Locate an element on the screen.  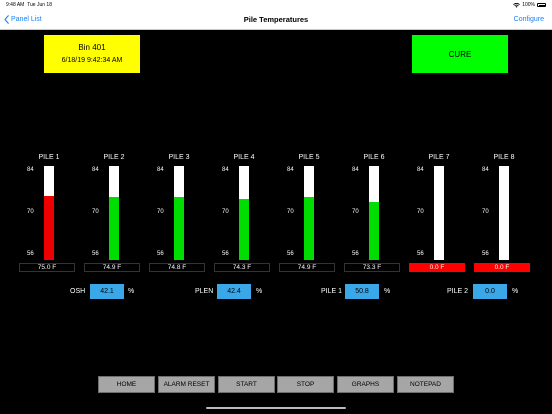
status-time: 9:48 AM Tue Jun 18 is located at coordinates (29, 5).